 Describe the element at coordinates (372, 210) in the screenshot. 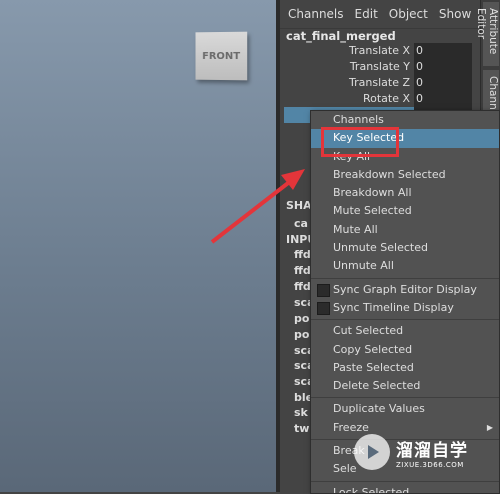

I see `menu-item-label: Mute Selected` at that location.